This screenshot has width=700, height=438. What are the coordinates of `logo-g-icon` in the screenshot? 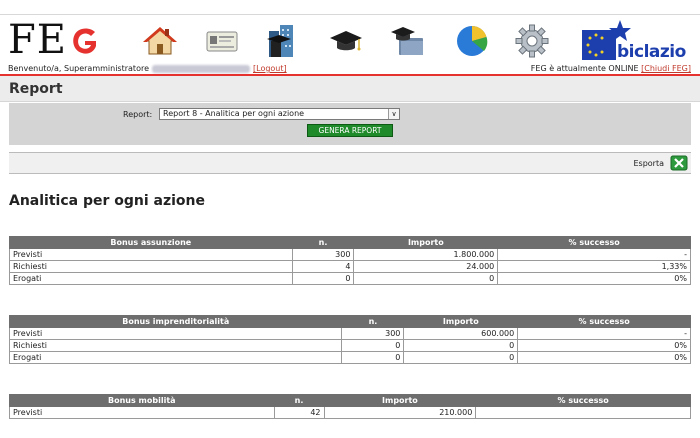 It's located at (84, 41).